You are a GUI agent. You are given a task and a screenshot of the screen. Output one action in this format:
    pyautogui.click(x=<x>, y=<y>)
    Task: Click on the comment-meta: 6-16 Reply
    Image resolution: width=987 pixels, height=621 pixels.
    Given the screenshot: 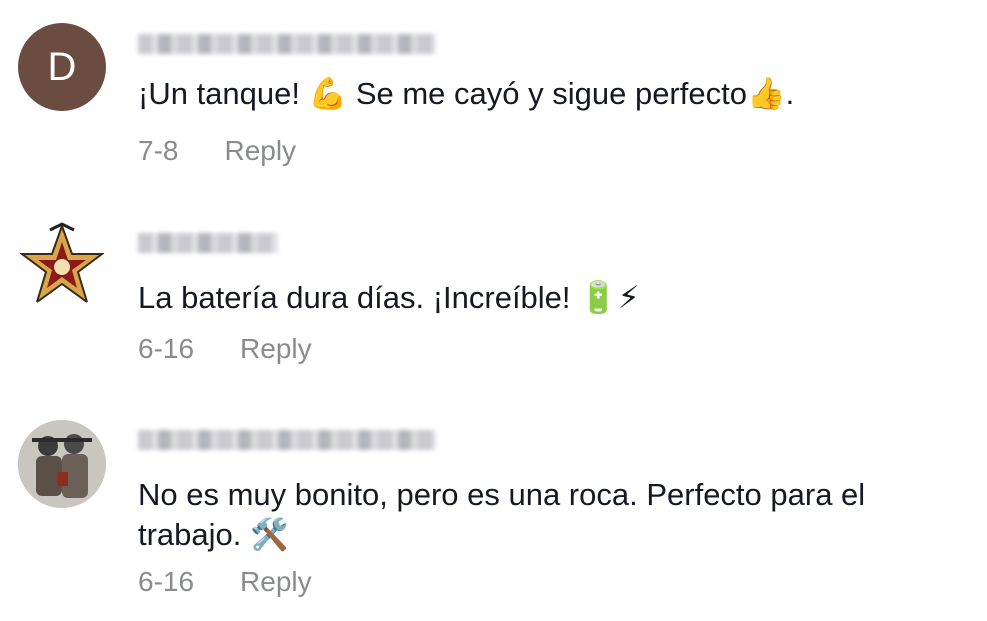 What is the action you would take?
    pyautogui.click(x=225, y=582)
    